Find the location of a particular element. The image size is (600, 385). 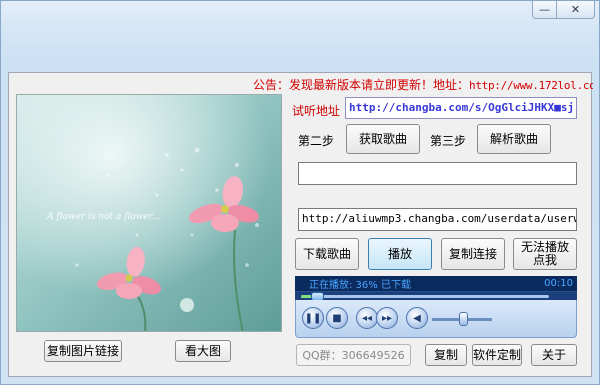

seek-bar is located at coordinates (436, 296).